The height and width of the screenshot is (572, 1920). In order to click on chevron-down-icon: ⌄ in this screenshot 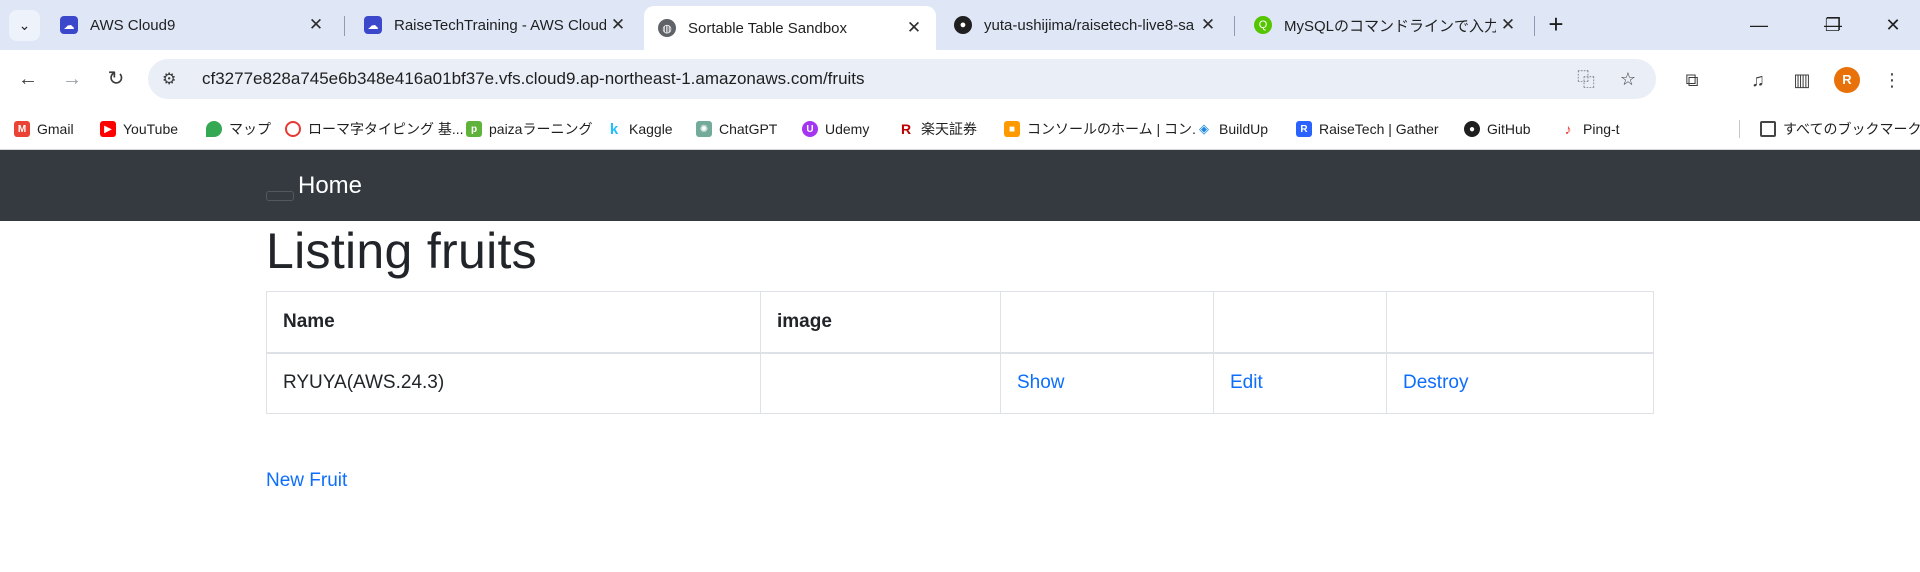, I will do `click(24, 25)`.